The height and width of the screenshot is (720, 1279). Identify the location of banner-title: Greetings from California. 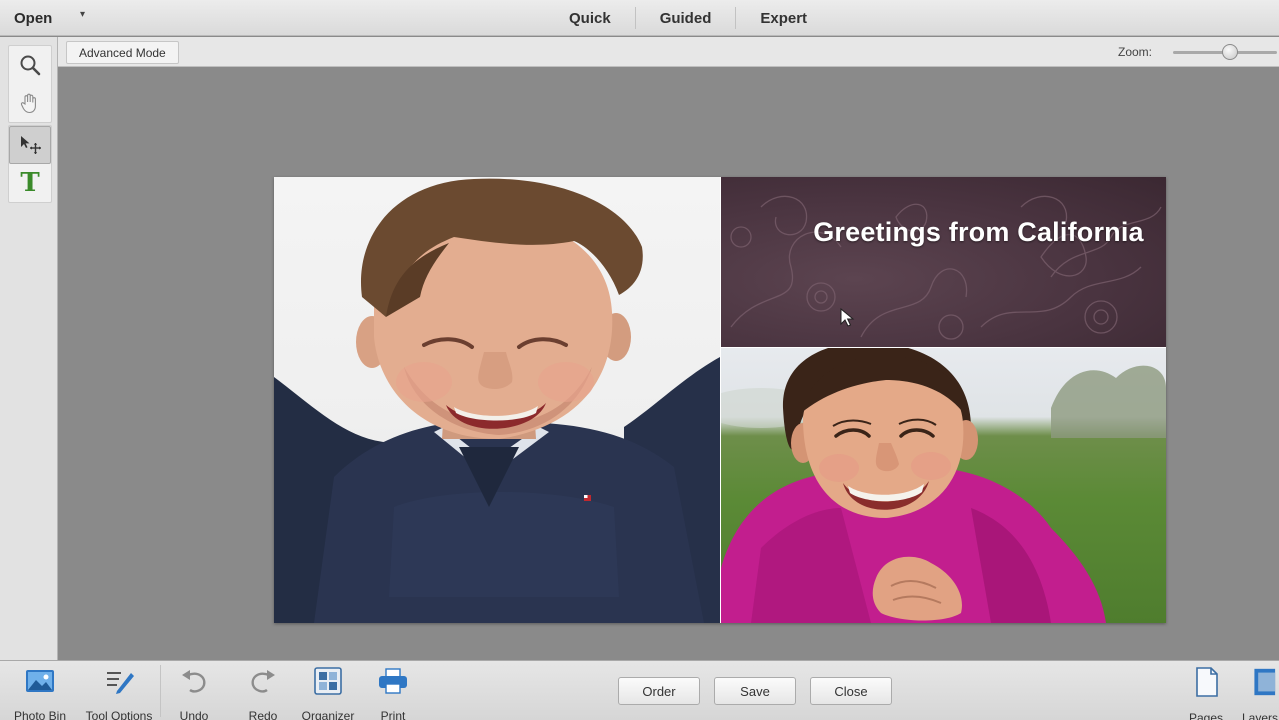
(943, 232).